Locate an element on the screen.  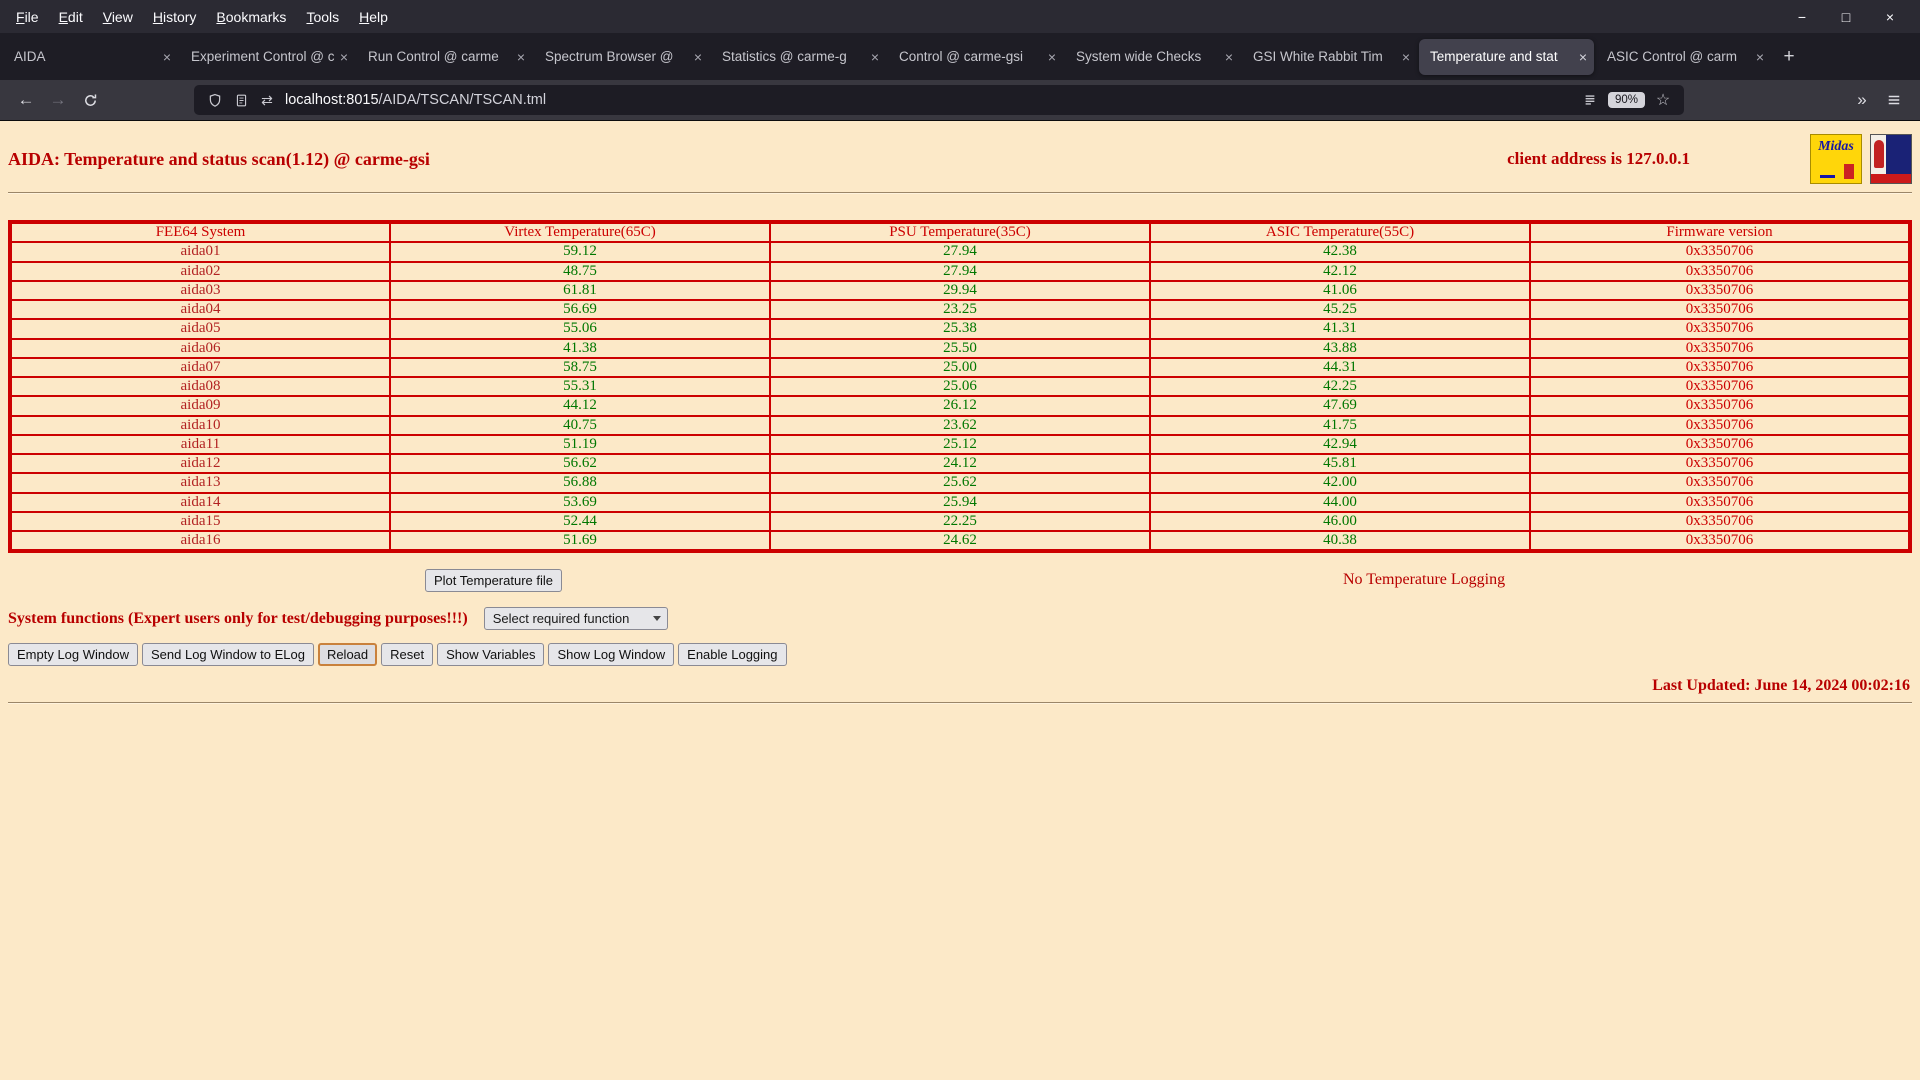
cell-virtex-temp: 41.38 is located at coordinates (580, 348).